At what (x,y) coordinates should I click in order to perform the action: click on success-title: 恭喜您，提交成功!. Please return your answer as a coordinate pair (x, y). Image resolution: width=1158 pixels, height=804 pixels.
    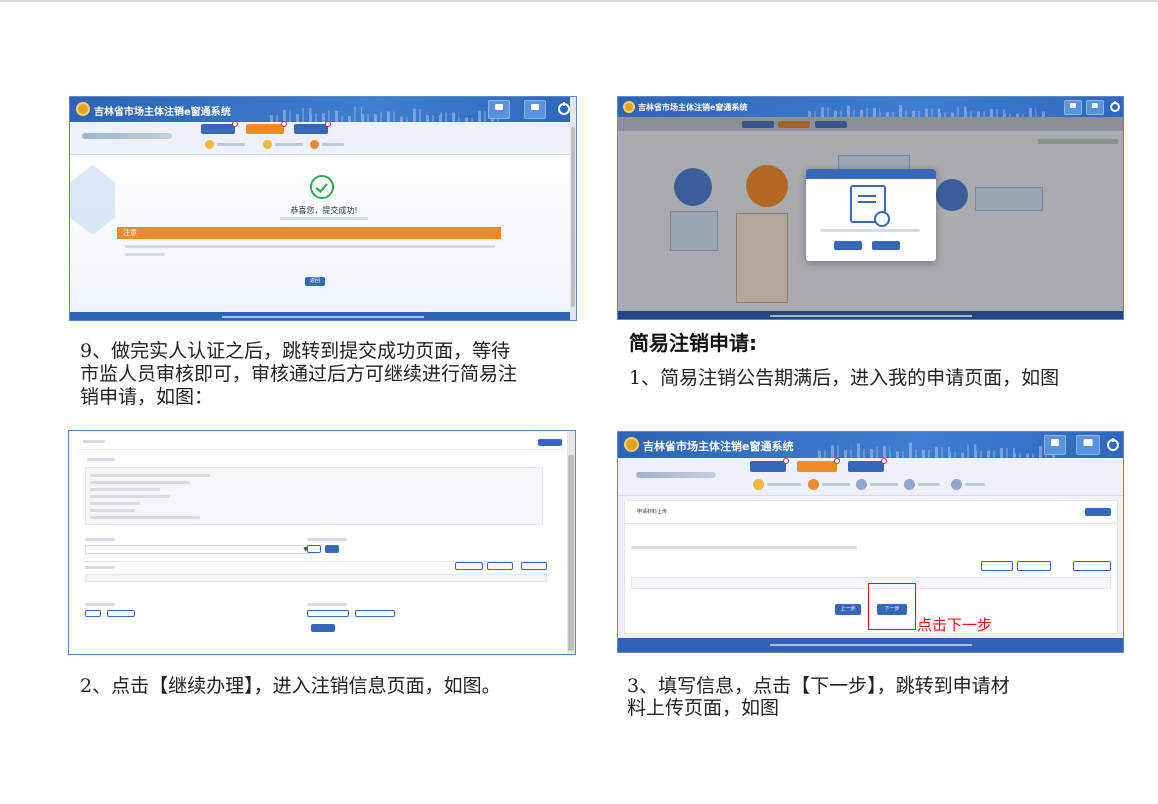
    Looking at the image, I should click on (324, 210).